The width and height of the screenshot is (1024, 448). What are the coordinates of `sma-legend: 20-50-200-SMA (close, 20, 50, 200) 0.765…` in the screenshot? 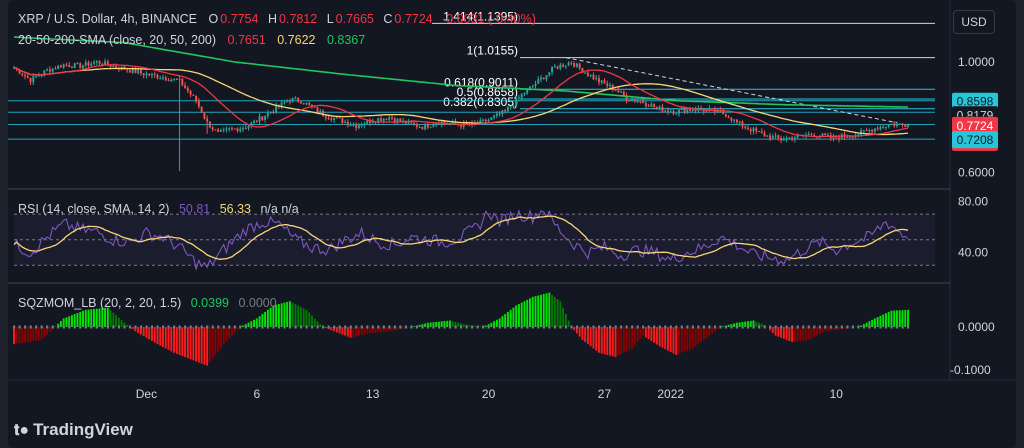 It's located at (192, 40).